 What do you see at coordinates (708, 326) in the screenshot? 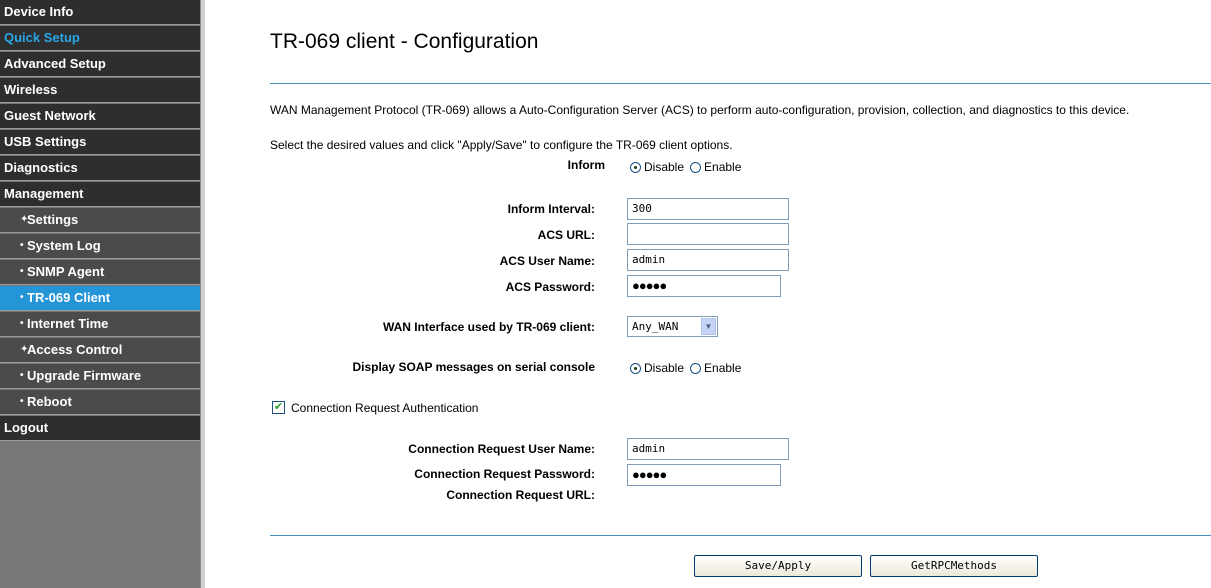
I see `chevron-down-icon: ▼` at bounding box center [708, 326].